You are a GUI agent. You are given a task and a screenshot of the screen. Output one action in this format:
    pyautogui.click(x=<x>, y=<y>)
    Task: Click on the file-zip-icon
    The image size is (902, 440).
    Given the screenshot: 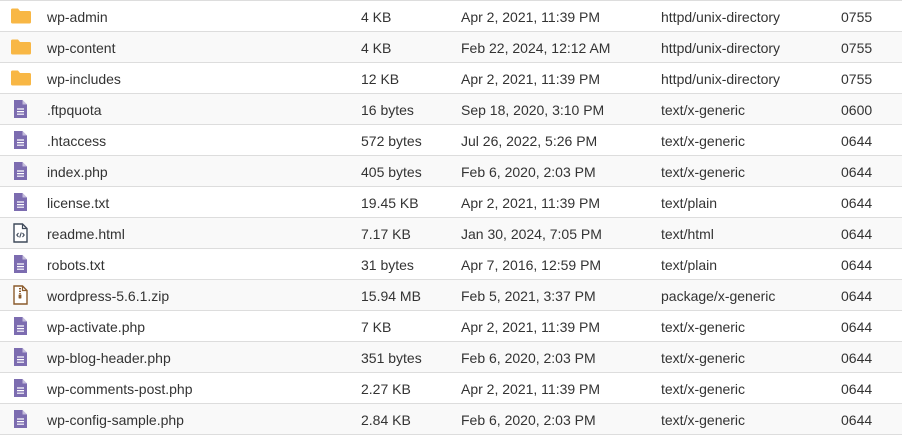 What is the action you would take?
    pyautogui.click(x=21, y=295)
    